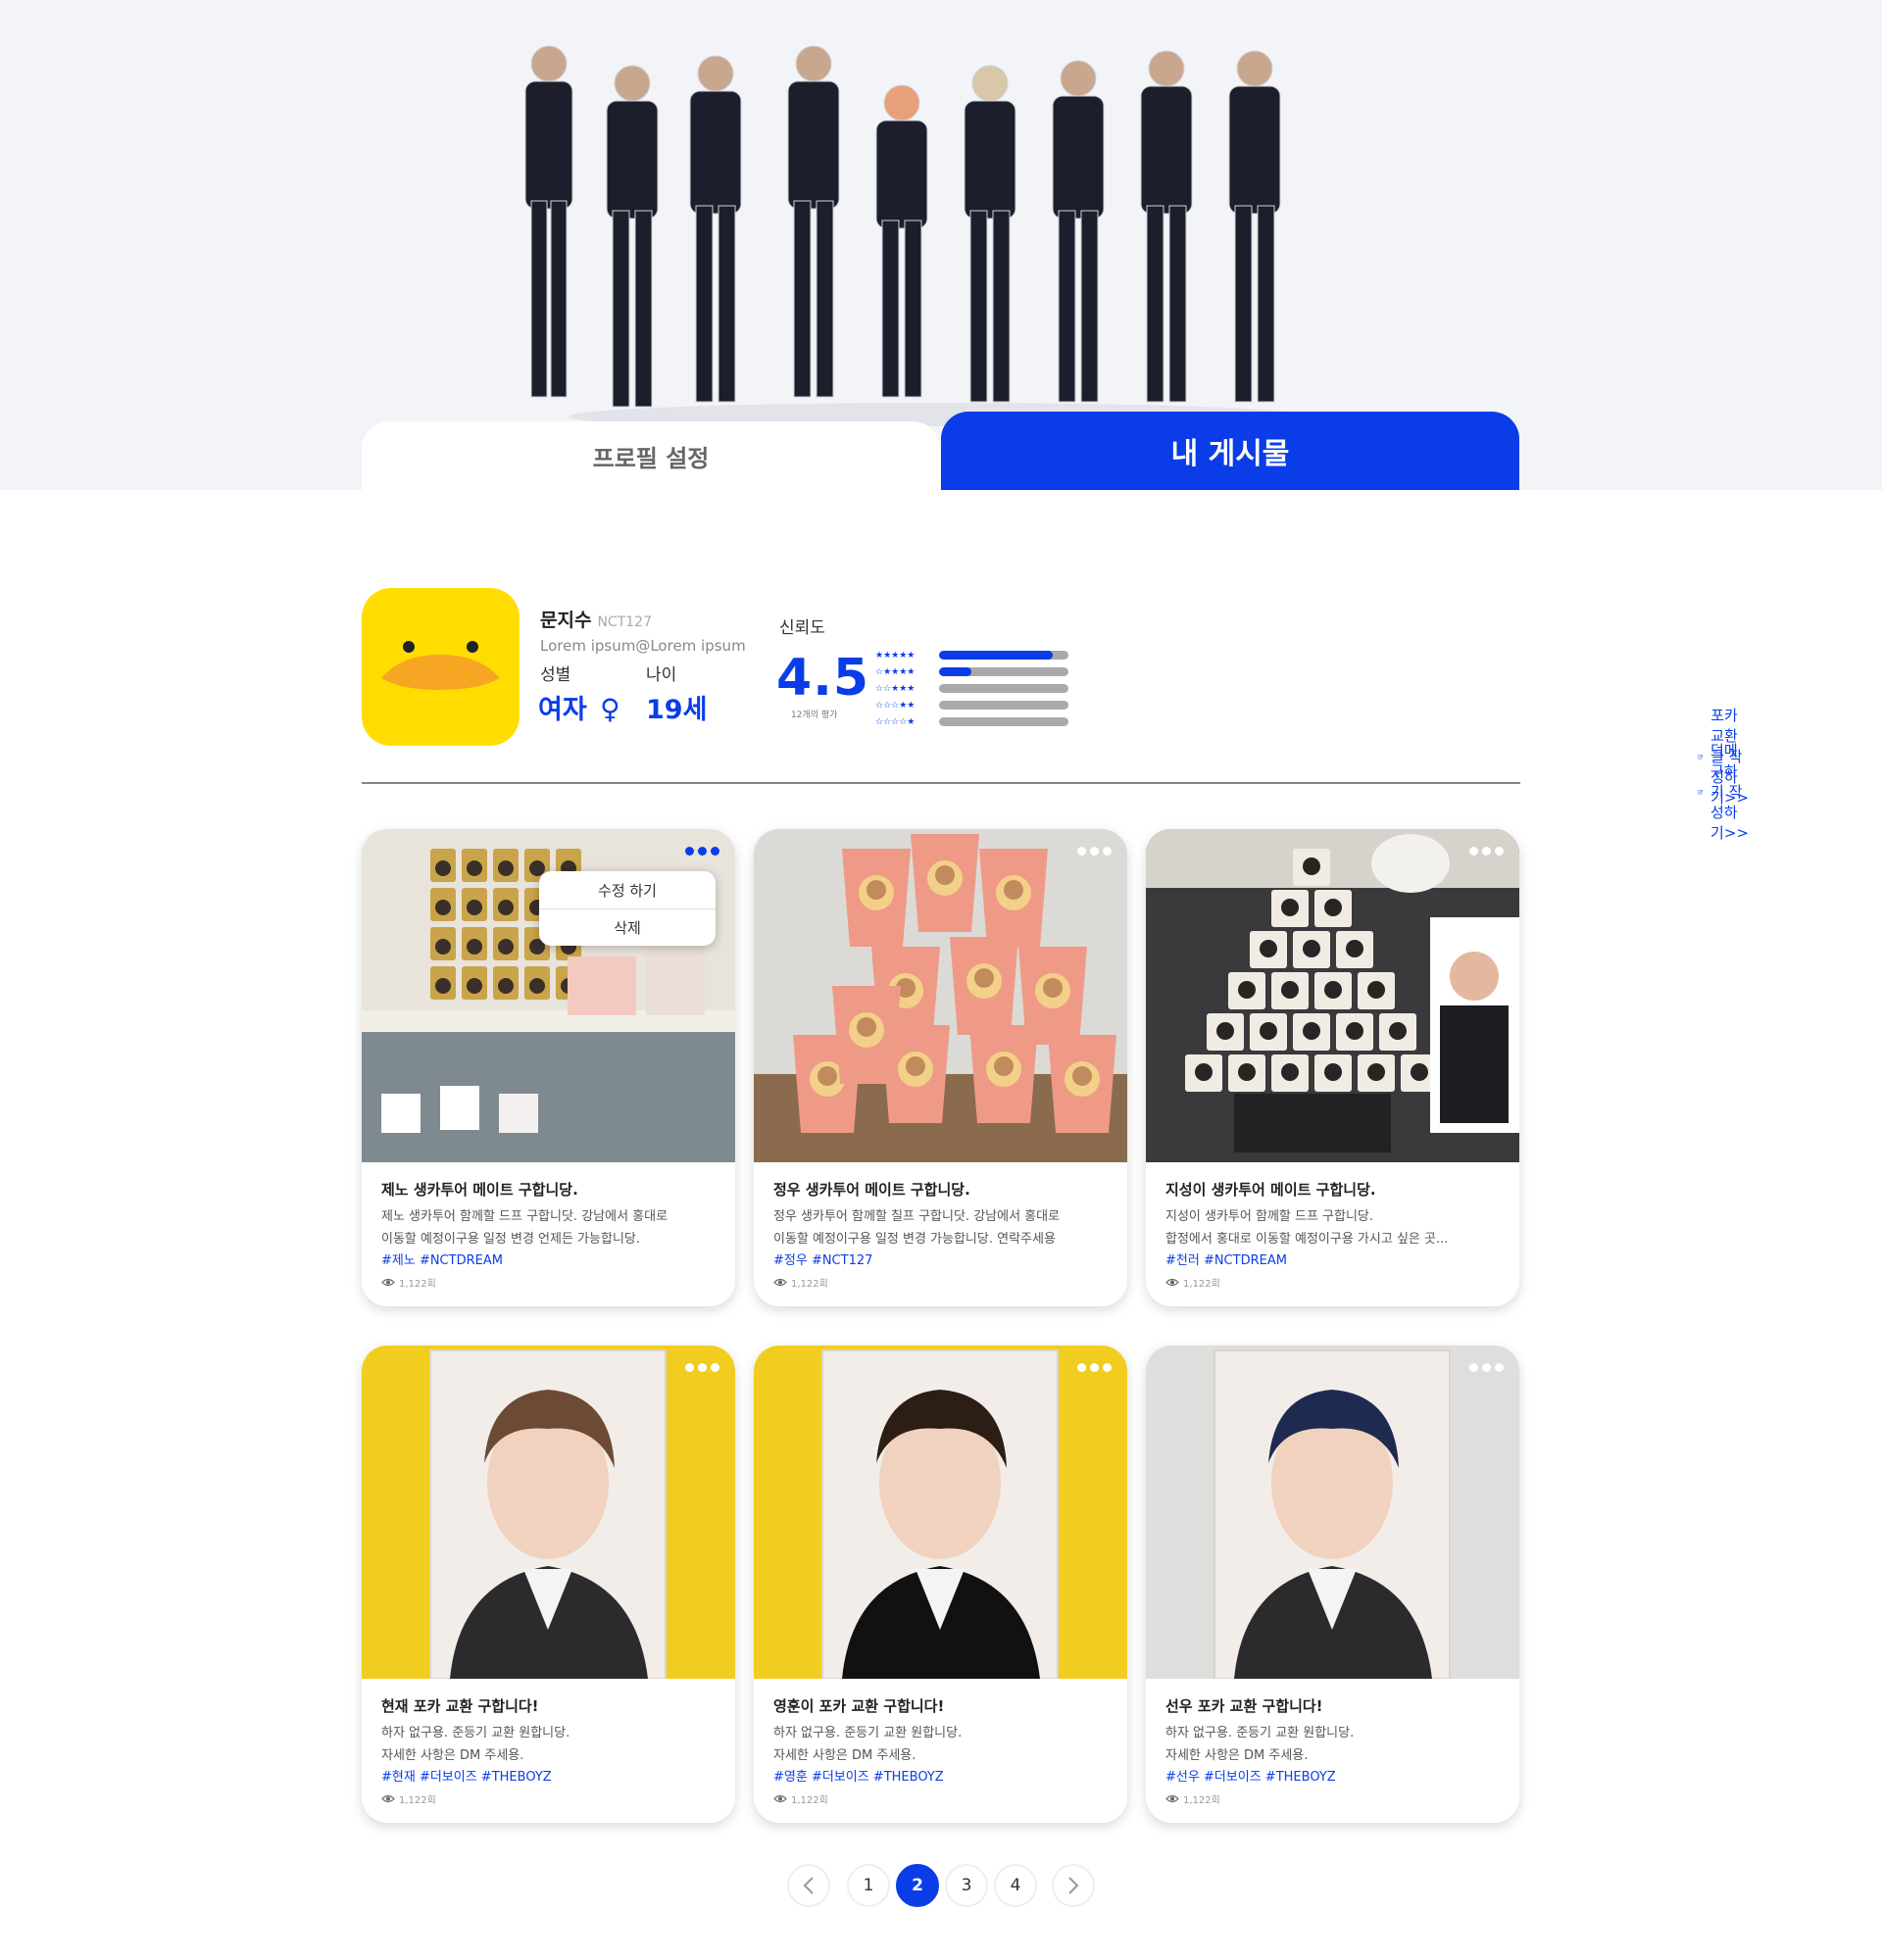 This screenshot has width=1882, height=1960. I want to click on next-page-button, so click(1073, 1885).